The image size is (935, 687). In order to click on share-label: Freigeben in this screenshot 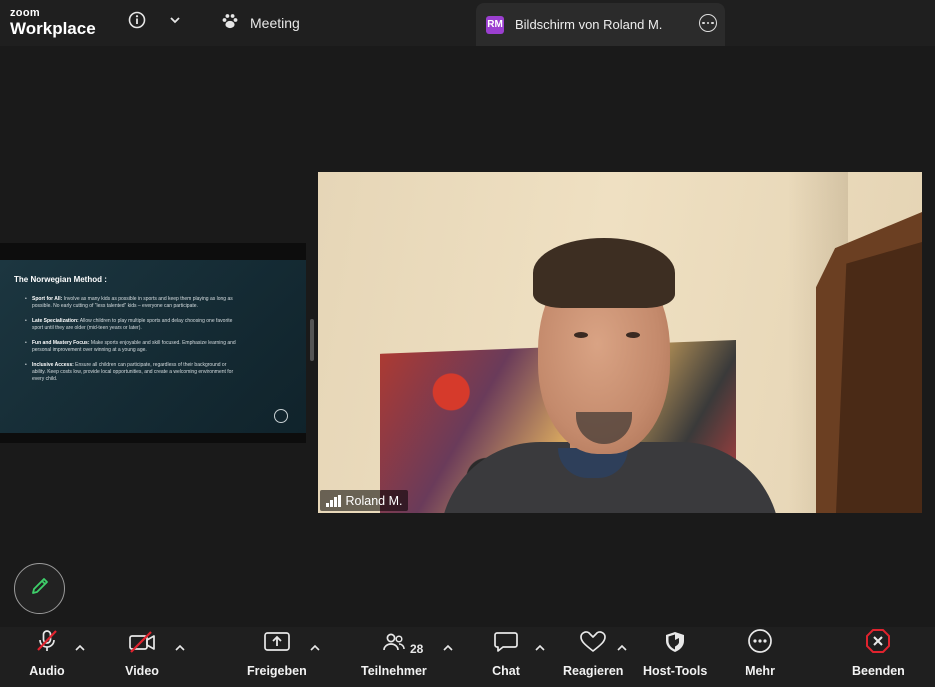, I will do `click(277, 671)`.